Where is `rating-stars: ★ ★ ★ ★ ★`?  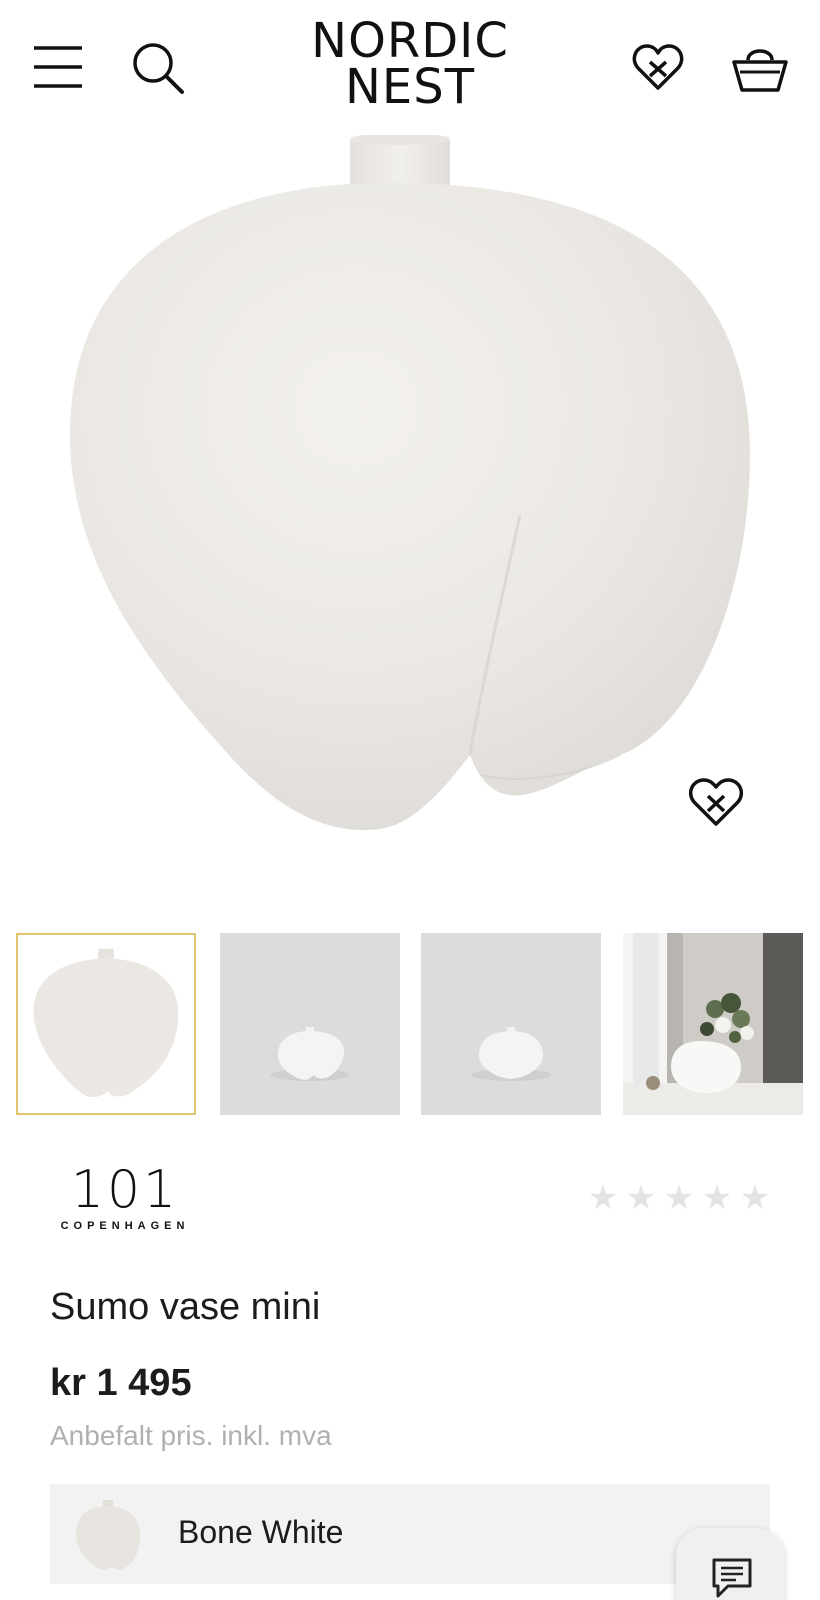 rating-stars: ★ ★ ★ ★ ★ is located at coordinates (679, 1198).